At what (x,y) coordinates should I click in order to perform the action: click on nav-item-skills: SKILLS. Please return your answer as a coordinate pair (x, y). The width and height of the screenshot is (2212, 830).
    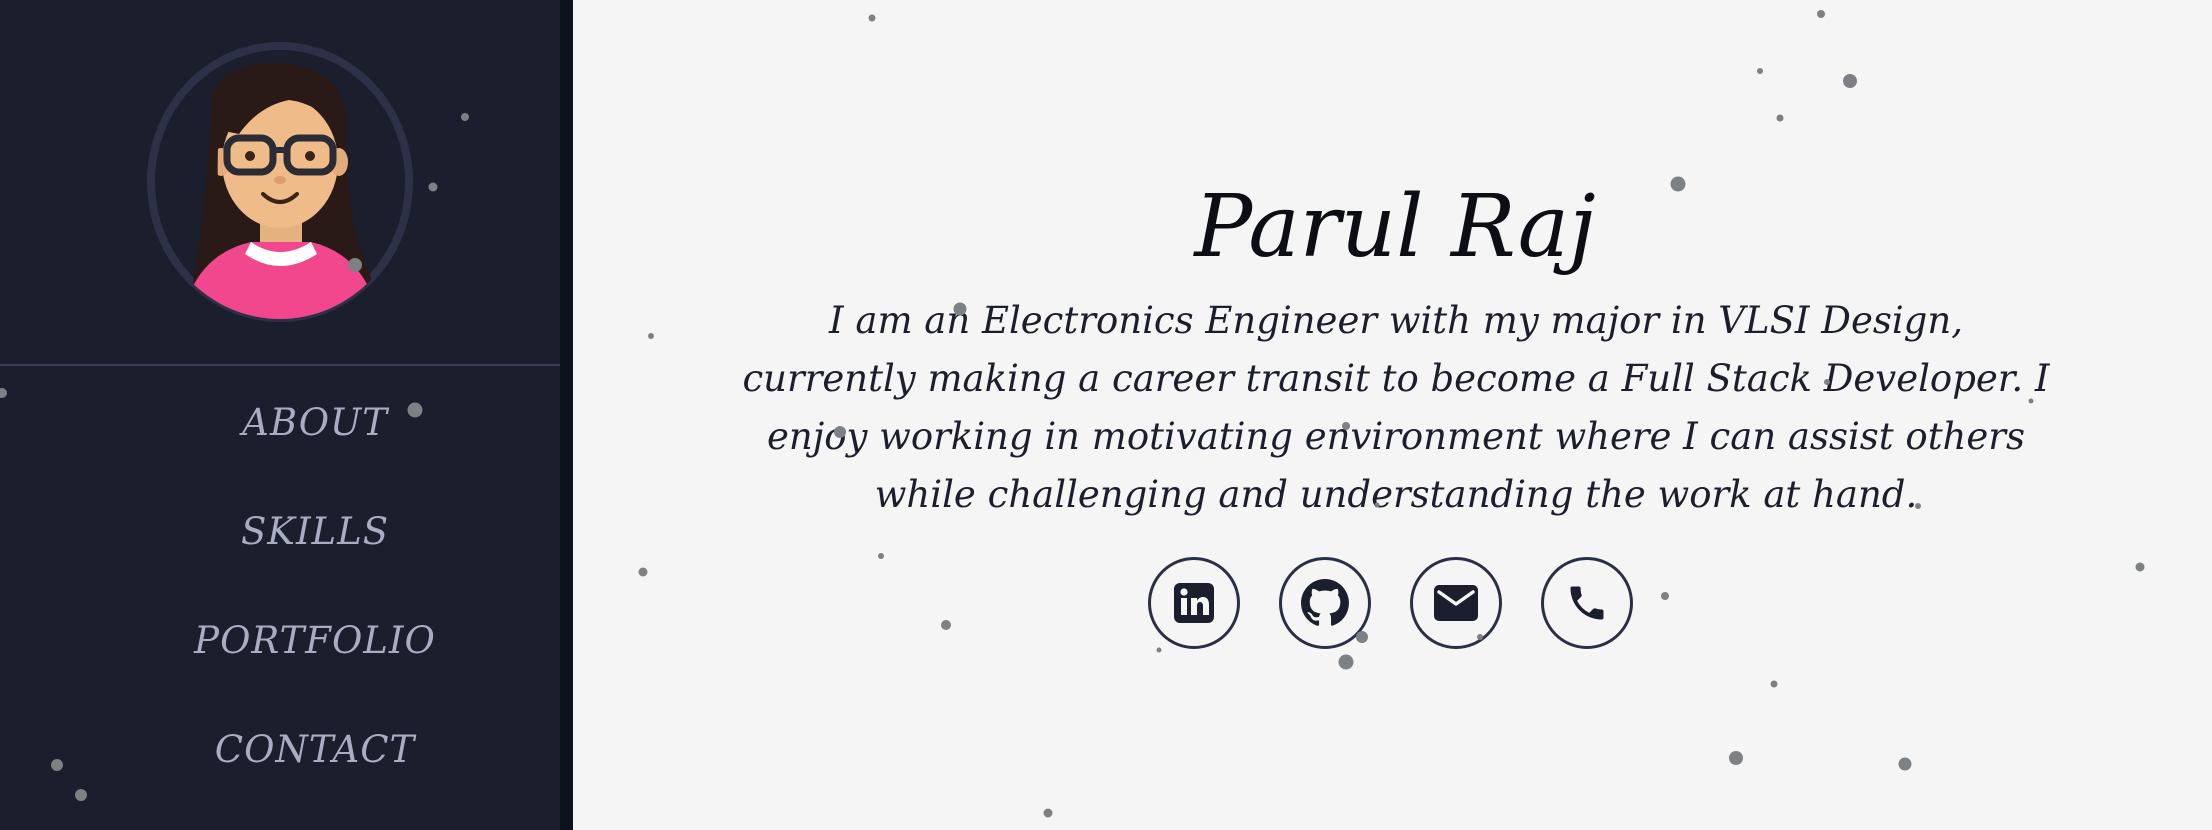
    Looking at the image, I should click on (315, 532).